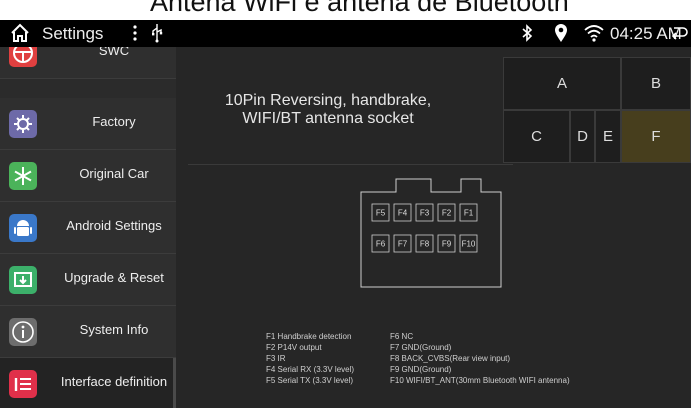  Describe the element at coordinates (656, 136) in the screenshot. I see `pin-button-f: F` at that location.